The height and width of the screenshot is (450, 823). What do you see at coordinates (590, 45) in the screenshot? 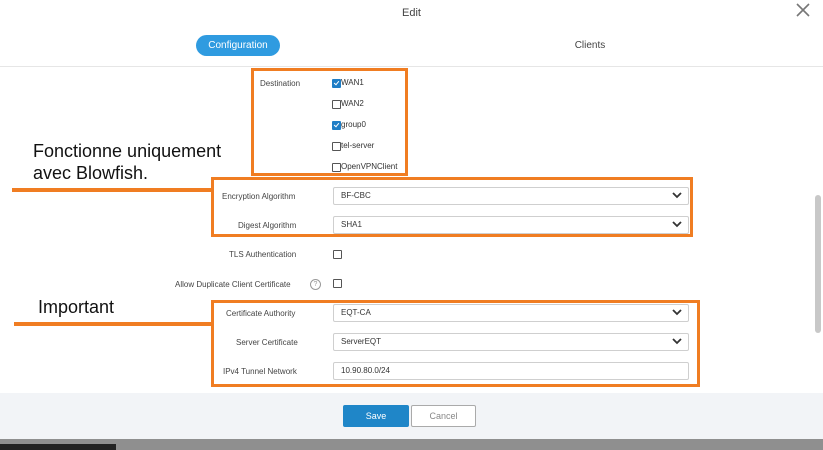
I see `tab-clients: Clients` at bounding box center [590, 45].